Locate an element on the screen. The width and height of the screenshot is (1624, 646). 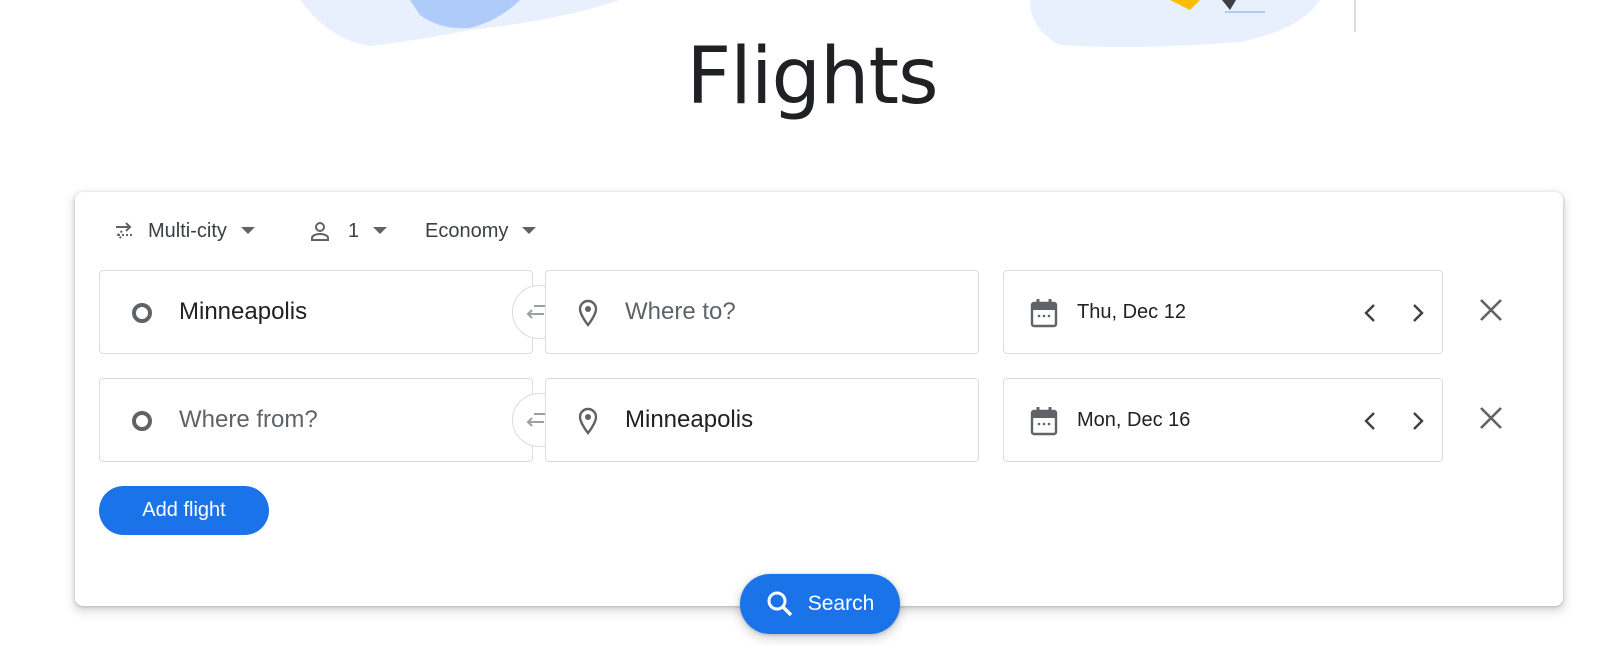
options-row: Multi-city 1 Economy is located at coordinates (323, 231).